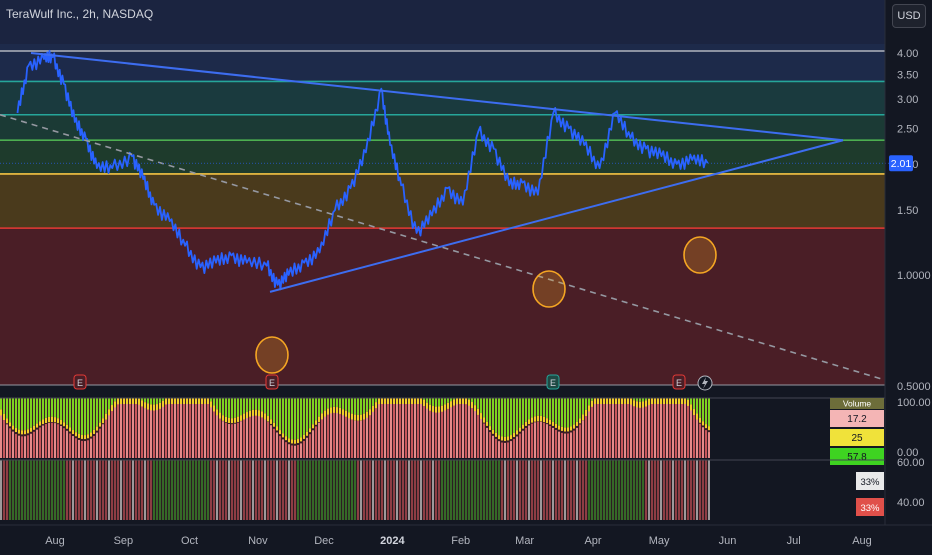  What do you see at coordinates (907, 129) in the screenshot?
I see `price-axis-tick: 2.50` at bounding box center [907, 129].